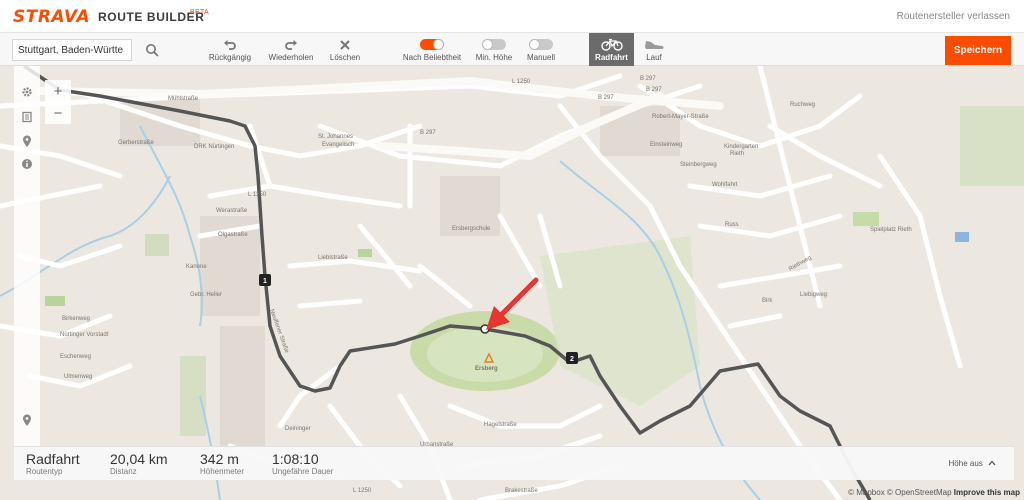  I want to click on map-label: Deininger, so click(298, 429).